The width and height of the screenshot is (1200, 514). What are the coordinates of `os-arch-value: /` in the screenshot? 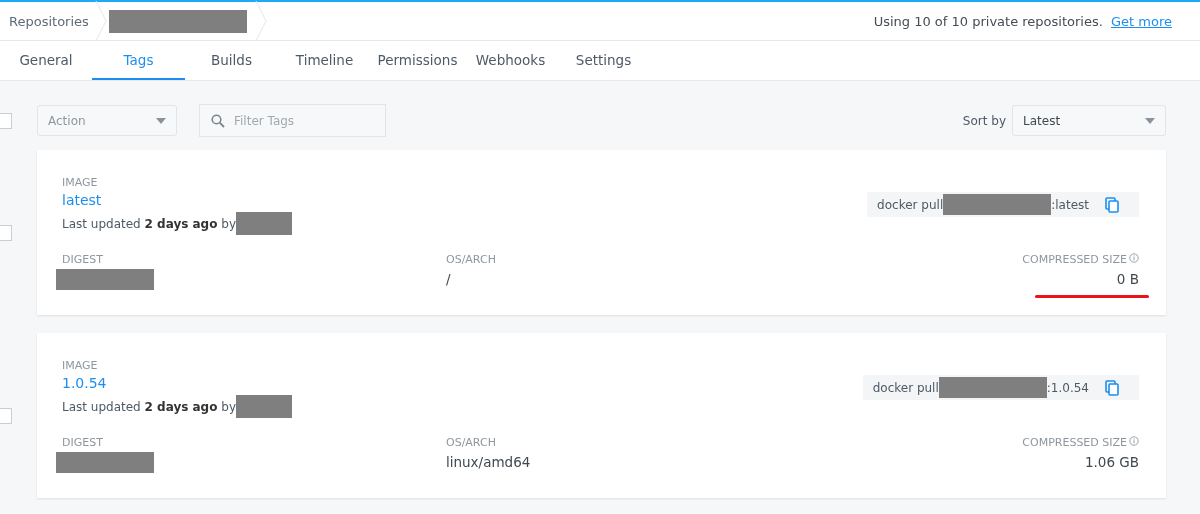 It's located at (449, 279).